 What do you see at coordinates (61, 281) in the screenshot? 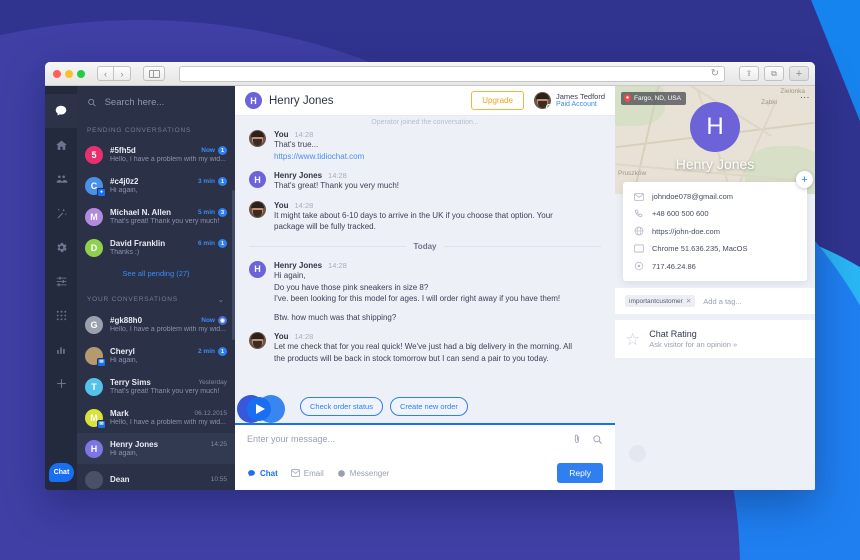
I see `rail-item-preferences` at bounding box center [61, 281].